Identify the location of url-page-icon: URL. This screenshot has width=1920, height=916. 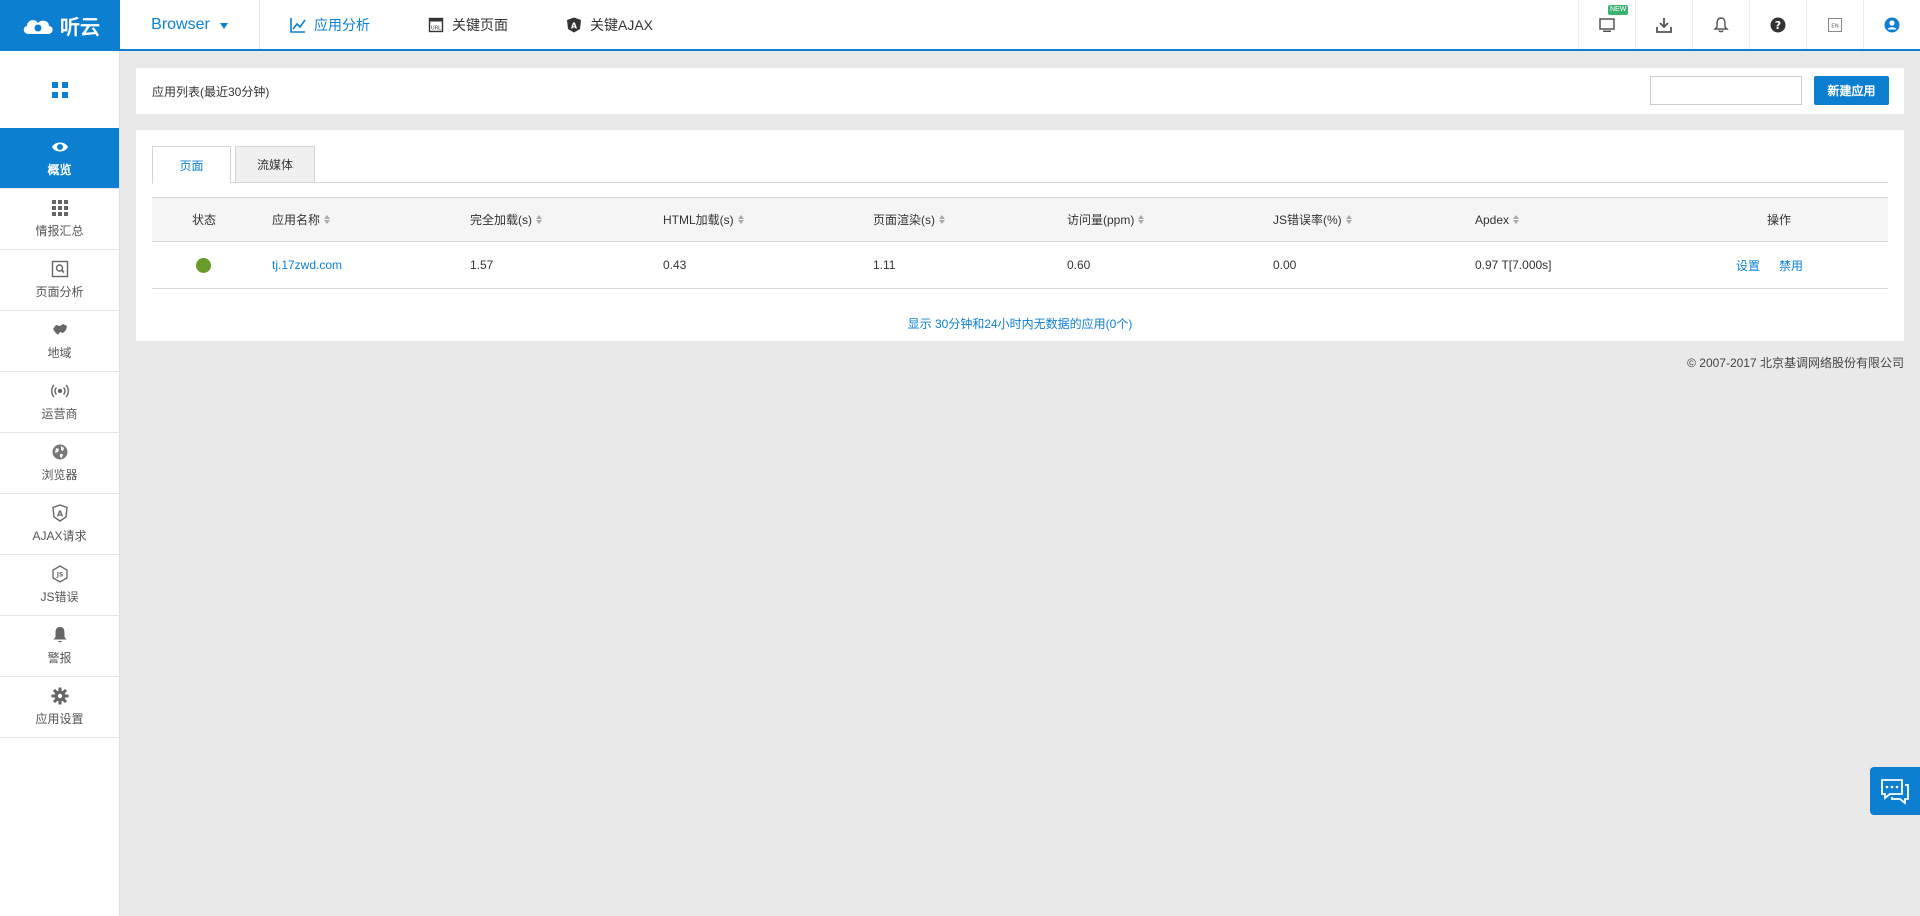
(436, 24).